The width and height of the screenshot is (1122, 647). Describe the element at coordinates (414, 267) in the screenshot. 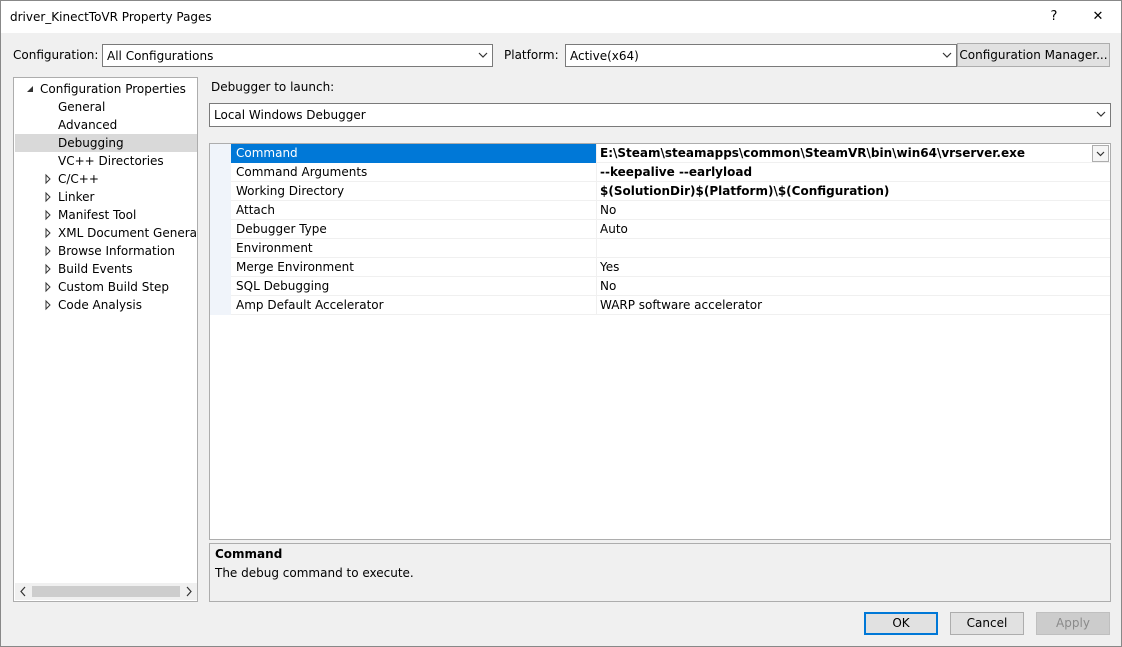

I see `property-name: Merge Environment` at that location.